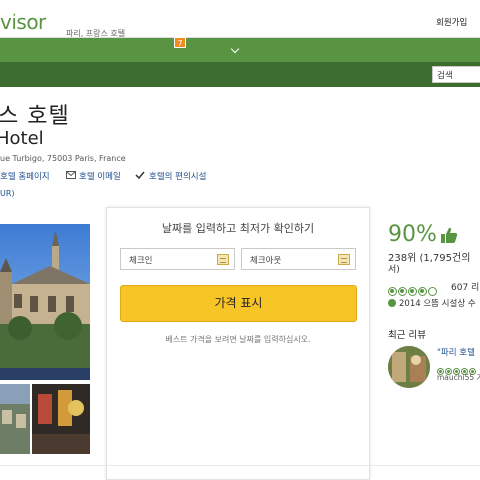 This screenshot has height=480, width=480. I want to click on nav-item-write-review: 리뷰 쓰기, so click(207, 12).